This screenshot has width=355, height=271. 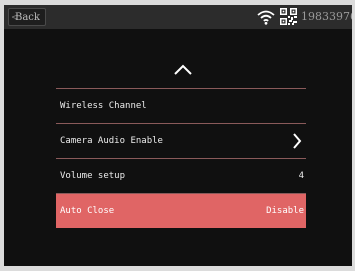 I want to click on qr-code-icon, so click(x=288, y=16).